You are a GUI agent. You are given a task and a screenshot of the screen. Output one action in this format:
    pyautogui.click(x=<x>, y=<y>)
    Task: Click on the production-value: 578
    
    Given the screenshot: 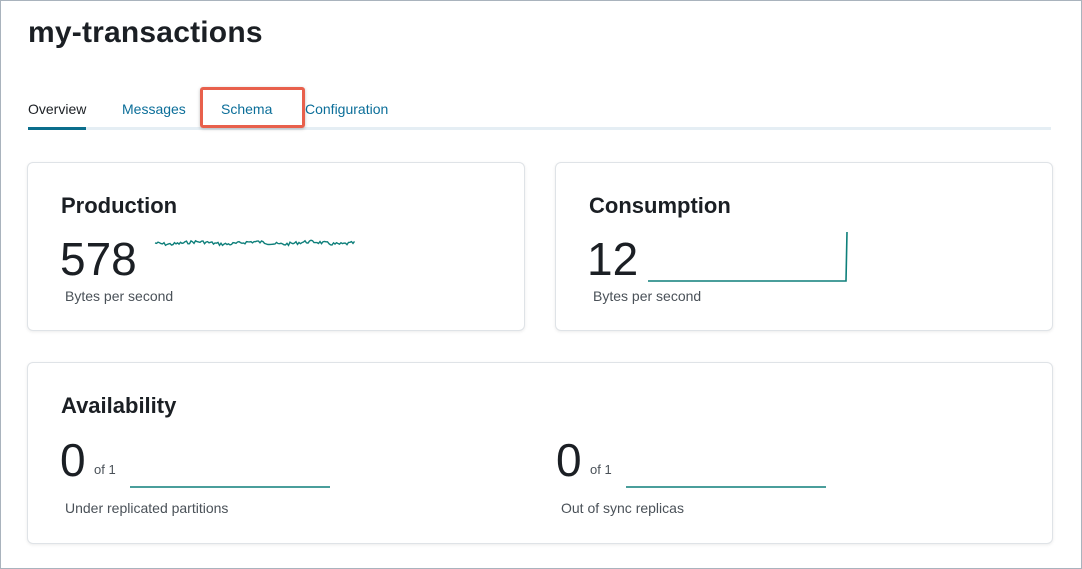 What is the action you would take?
    pyautogui.click(x=98, y=259)
    